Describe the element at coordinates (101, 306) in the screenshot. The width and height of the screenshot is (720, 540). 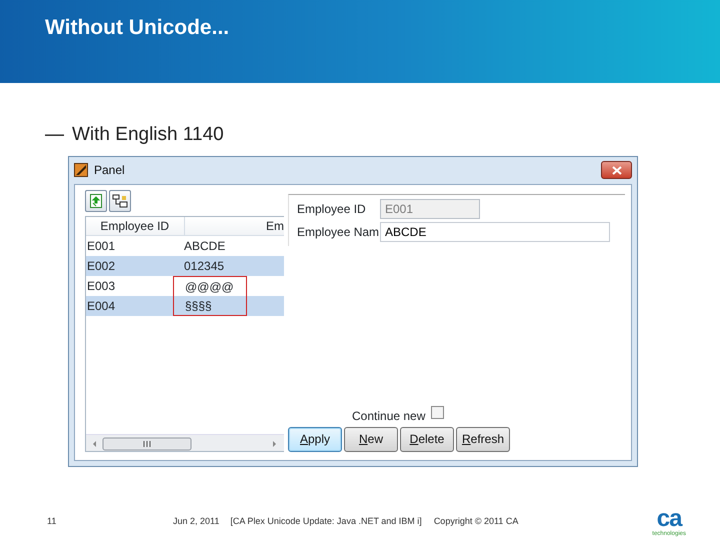
I see `table-cell-text: E004` at that location.